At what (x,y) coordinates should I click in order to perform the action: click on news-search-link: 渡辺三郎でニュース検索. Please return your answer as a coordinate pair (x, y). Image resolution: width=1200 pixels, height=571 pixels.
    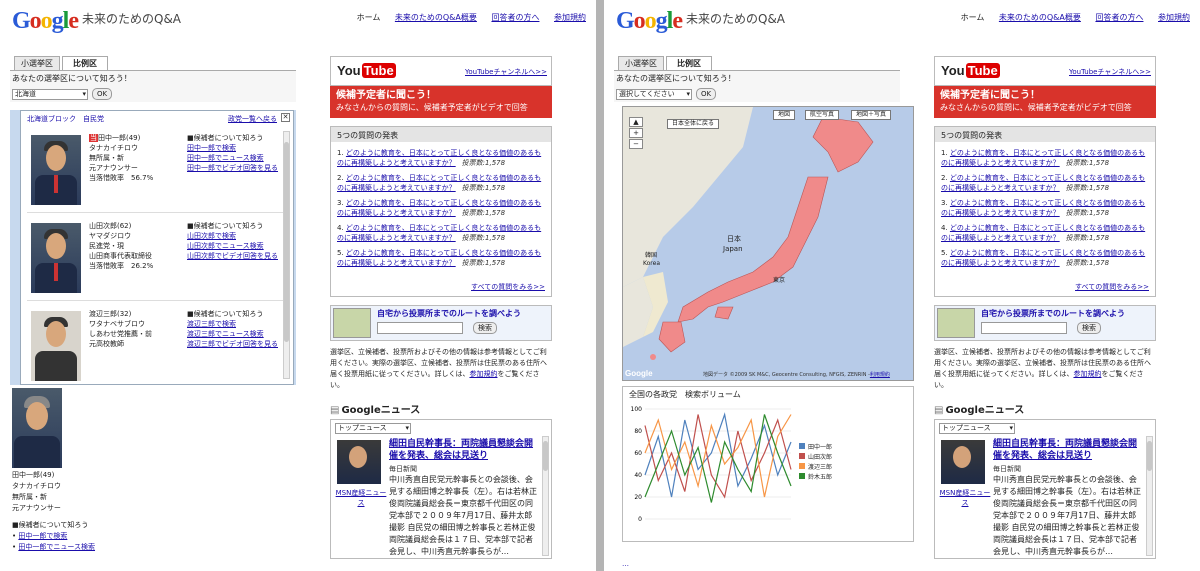
    Looking at the image, I should click on (225, 334).